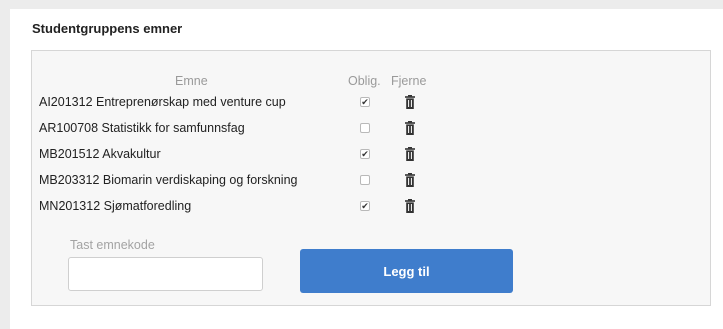 This screenshot has width=723, height=329. What do you see at coordinates (162, 102) in the screenshot?
I see `course-name: AI201312 Entreprenørskap med venture cup` at bounding box center [162, 102].